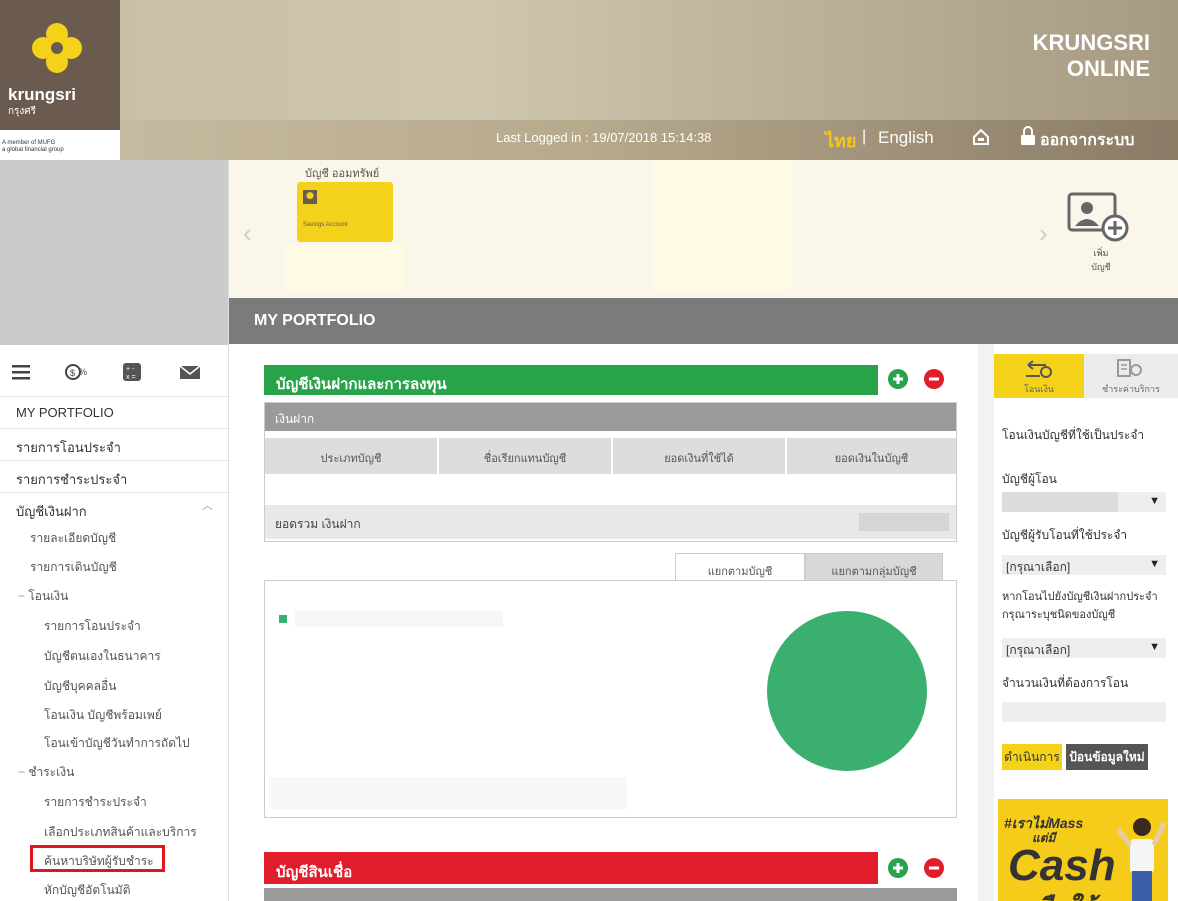 Image resolution: width=1178 pixels, height=901 pixels. What do you see at coordinates (33, 150) in the screenshot?
I see `member-line-2: a global financial group` at bounding box center [33, 150].